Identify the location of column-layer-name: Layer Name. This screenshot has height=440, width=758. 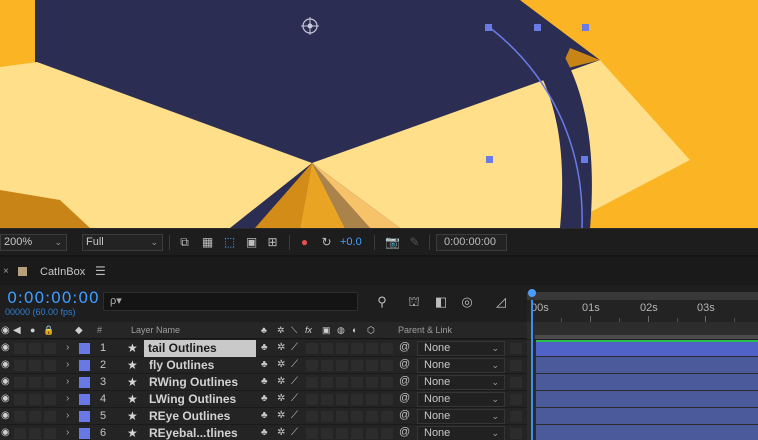
(155, 330).